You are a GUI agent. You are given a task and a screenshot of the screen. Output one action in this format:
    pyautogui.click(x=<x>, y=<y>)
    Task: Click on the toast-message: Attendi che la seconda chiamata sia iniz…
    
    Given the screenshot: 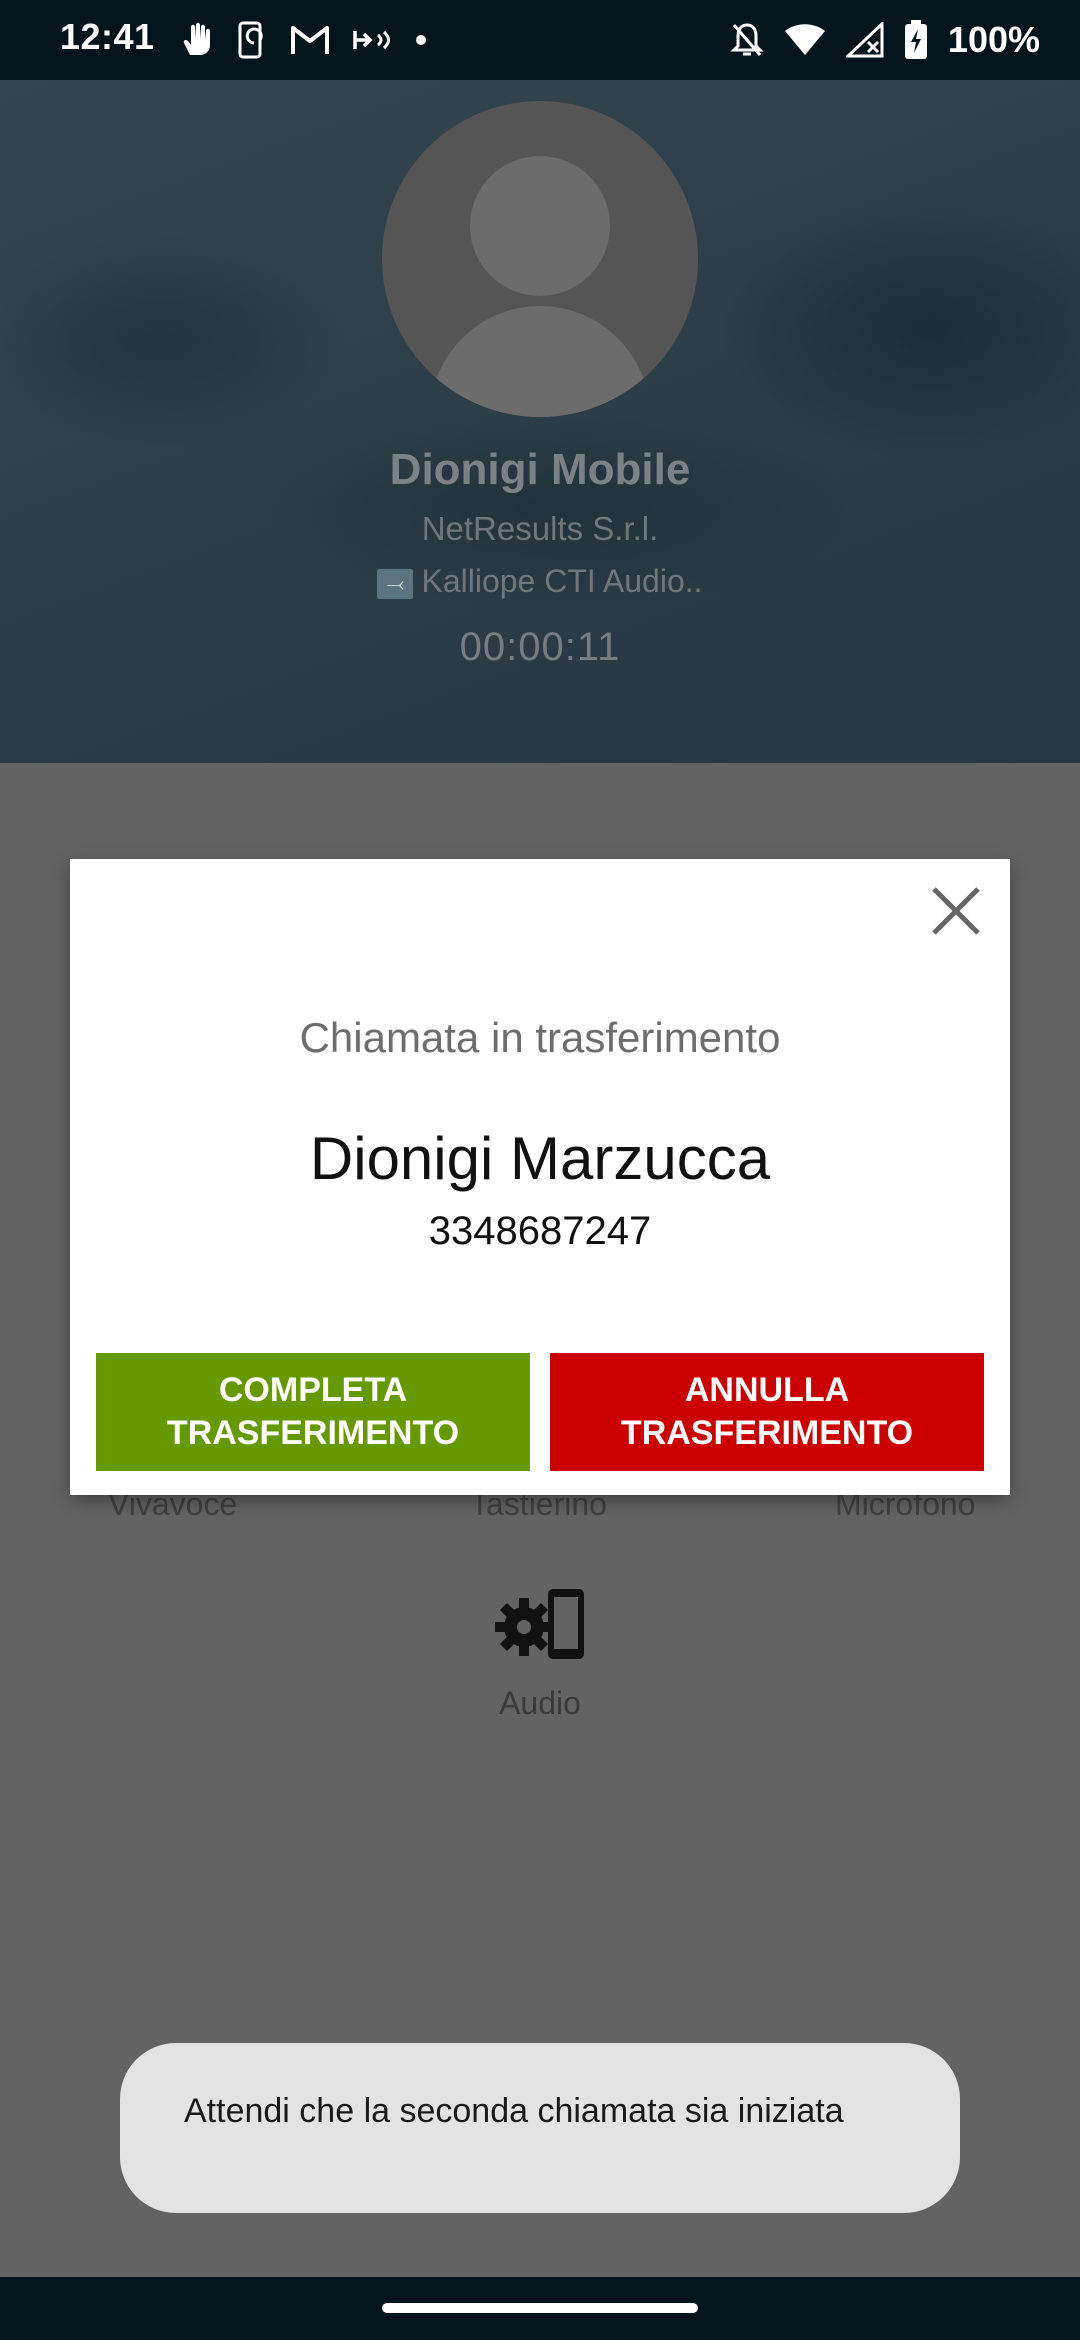 What is the action you would take?
    pyautogui.click(x=540, y=2128)
    